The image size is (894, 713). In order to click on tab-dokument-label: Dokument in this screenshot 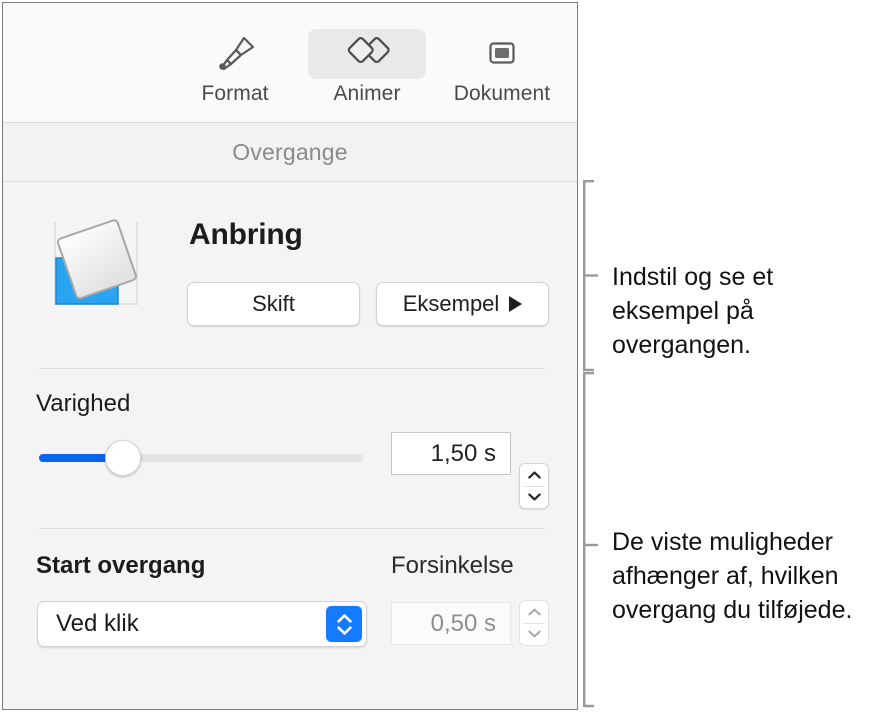, I will do `click(502, 93)`.